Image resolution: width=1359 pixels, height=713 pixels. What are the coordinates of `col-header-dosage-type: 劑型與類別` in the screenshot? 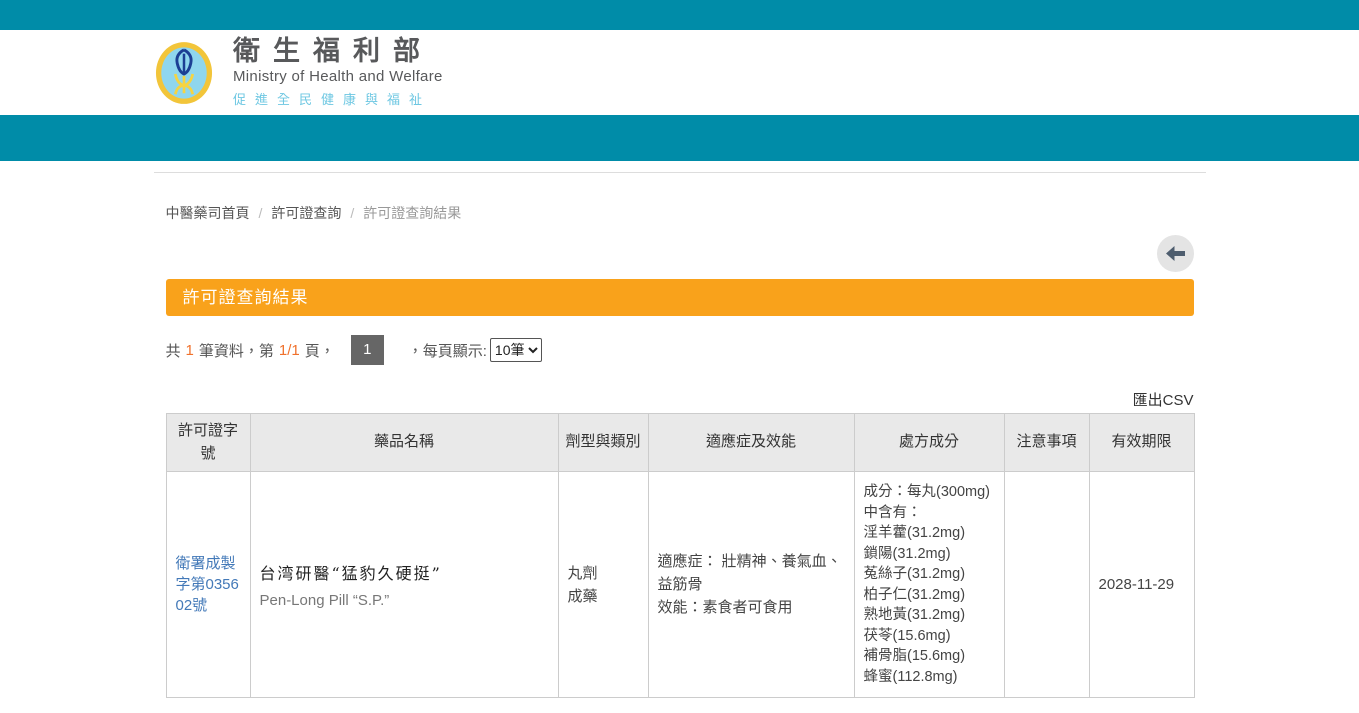 It's located at (603, 442).